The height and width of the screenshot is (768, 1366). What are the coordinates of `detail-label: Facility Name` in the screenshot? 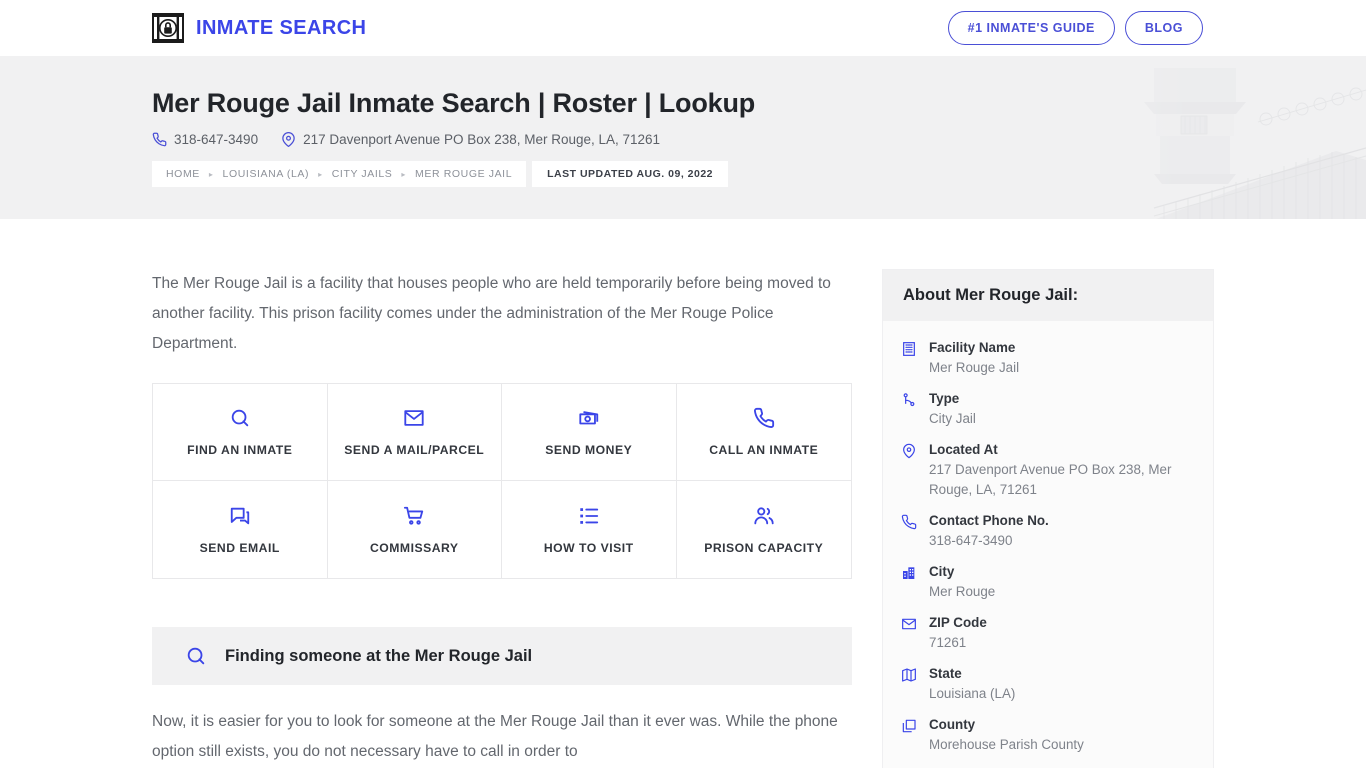 It's located at (972, 347).